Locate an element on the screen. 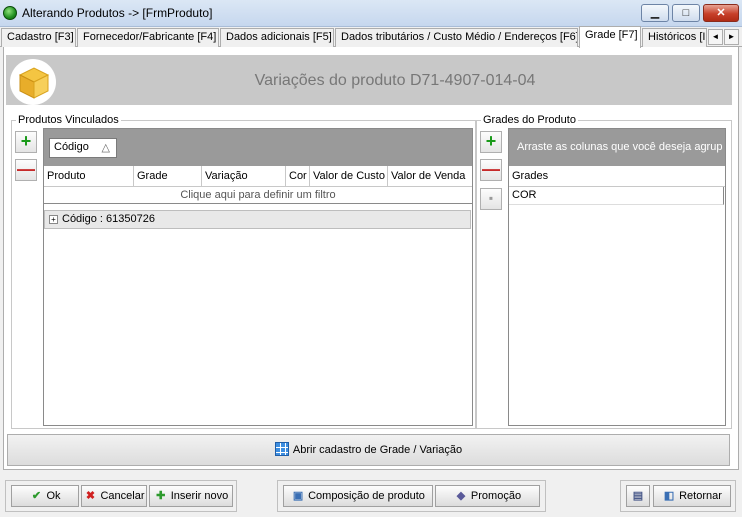 The image size is (742, 517). window-title: Alterando Produtos -> [FrmProduto] is located at coordinates (117, 13).